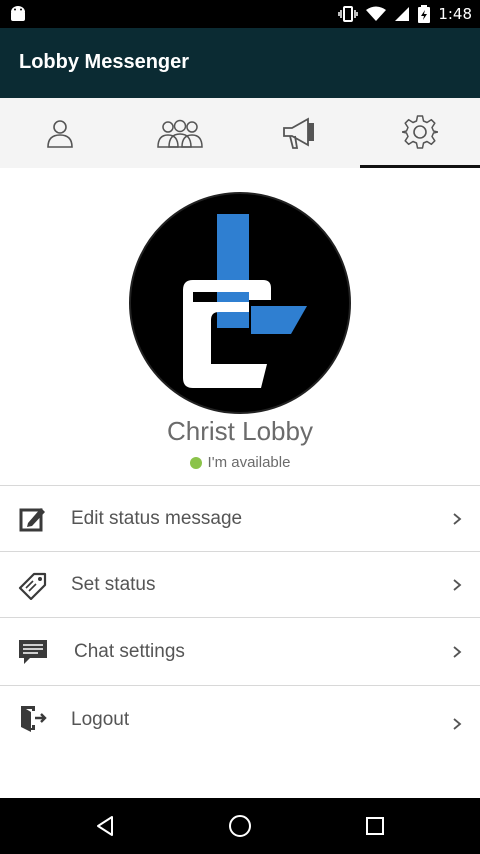 This screenshot has height=854, width=480. I want to click on back-button, so click(105, 826).